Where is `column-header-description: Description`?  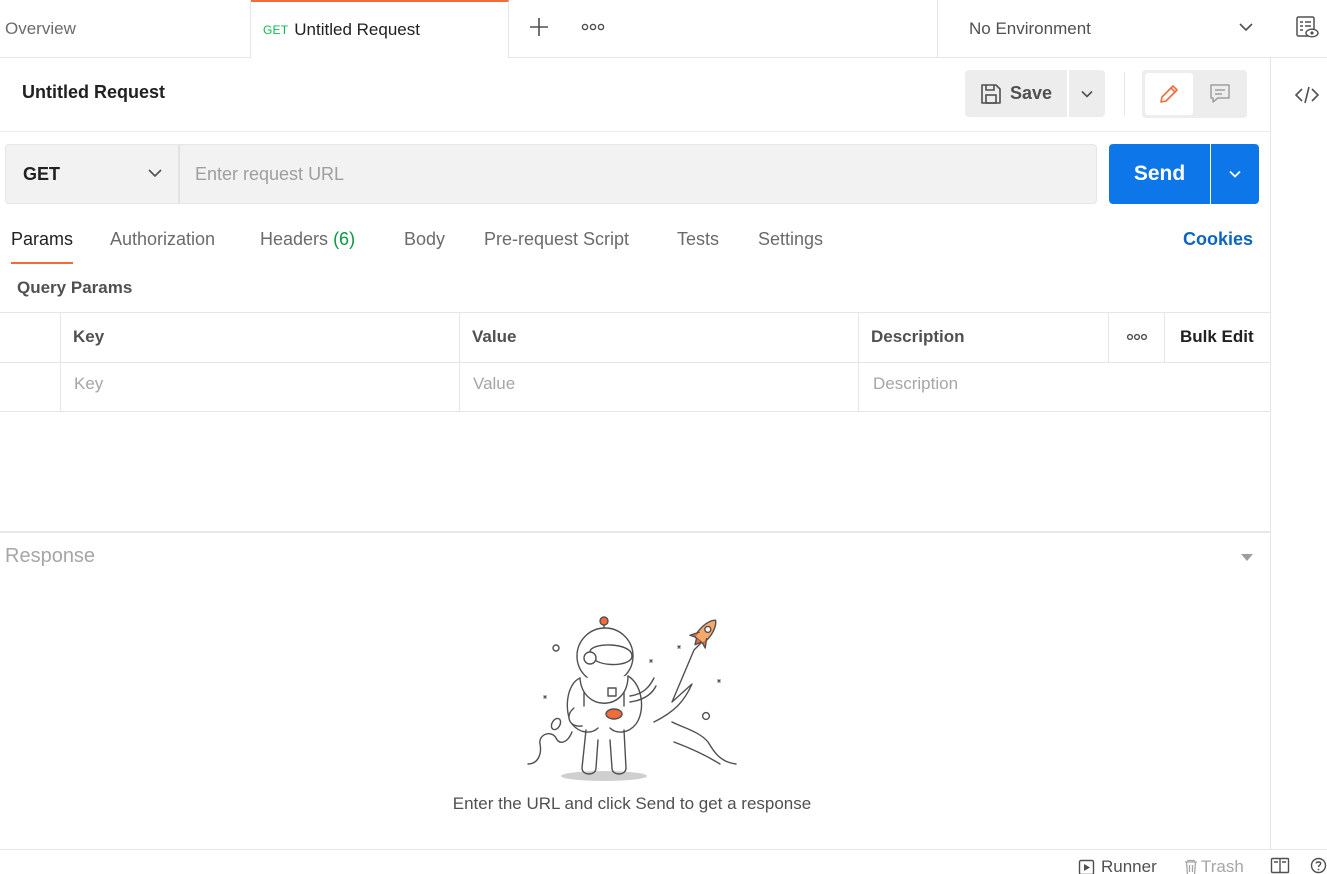 column-header-description: Description is located at coordinates (918, 336).